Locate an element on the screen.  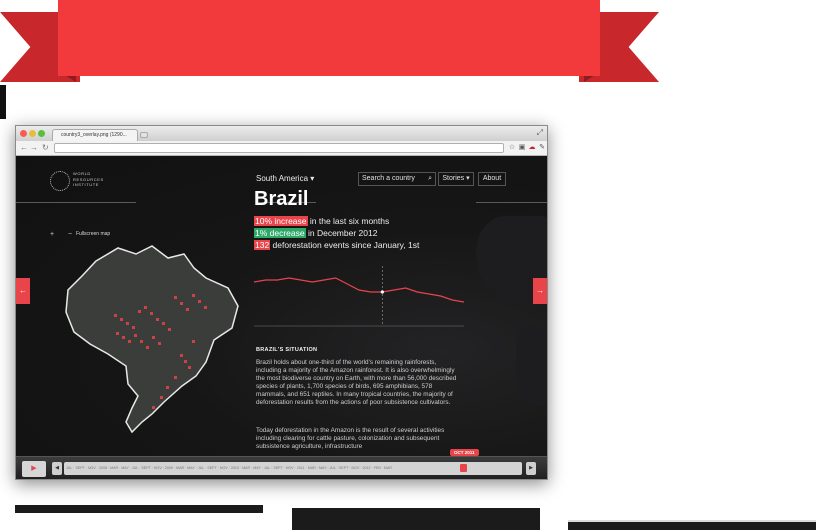
about-button: About is located at coordinates (492, 179).